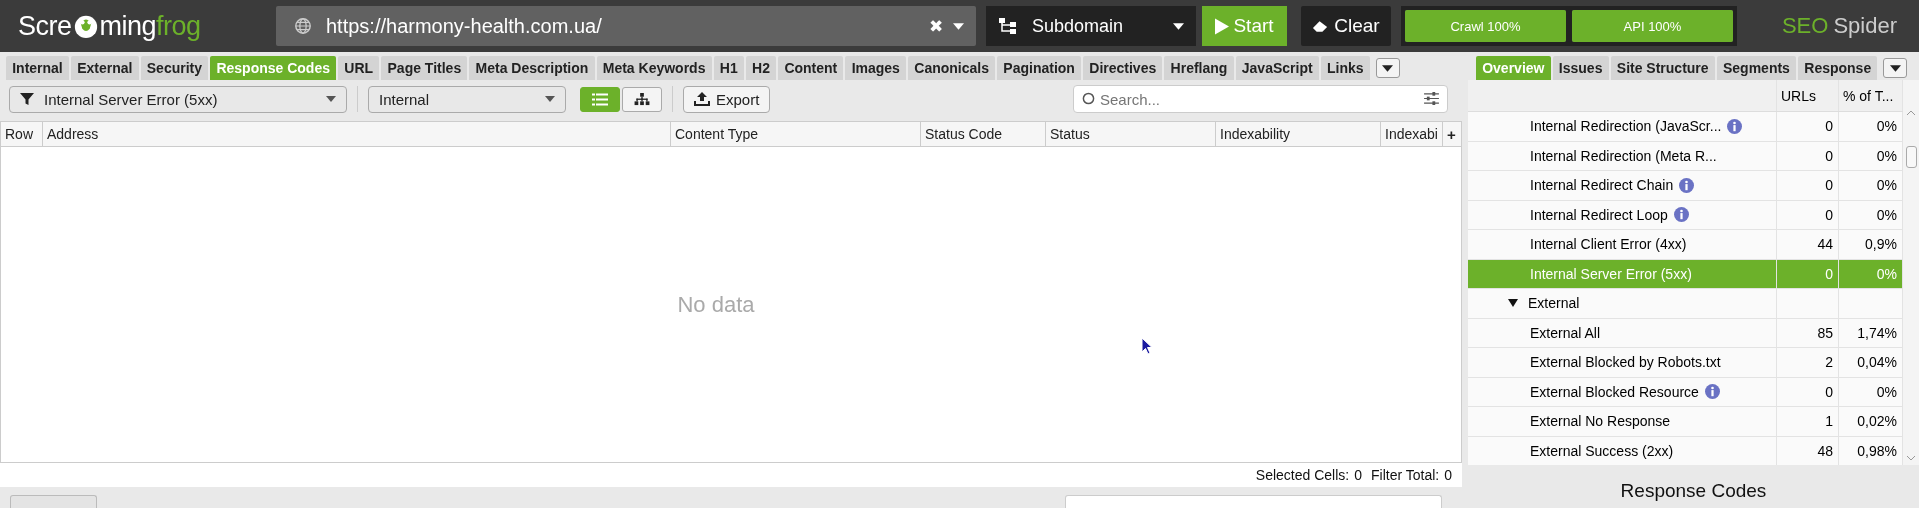 This screenshot has height=508, width=1919. Describe the element at coordinates (1222, 26) in the screenshot. I see `play-icon` at that location.